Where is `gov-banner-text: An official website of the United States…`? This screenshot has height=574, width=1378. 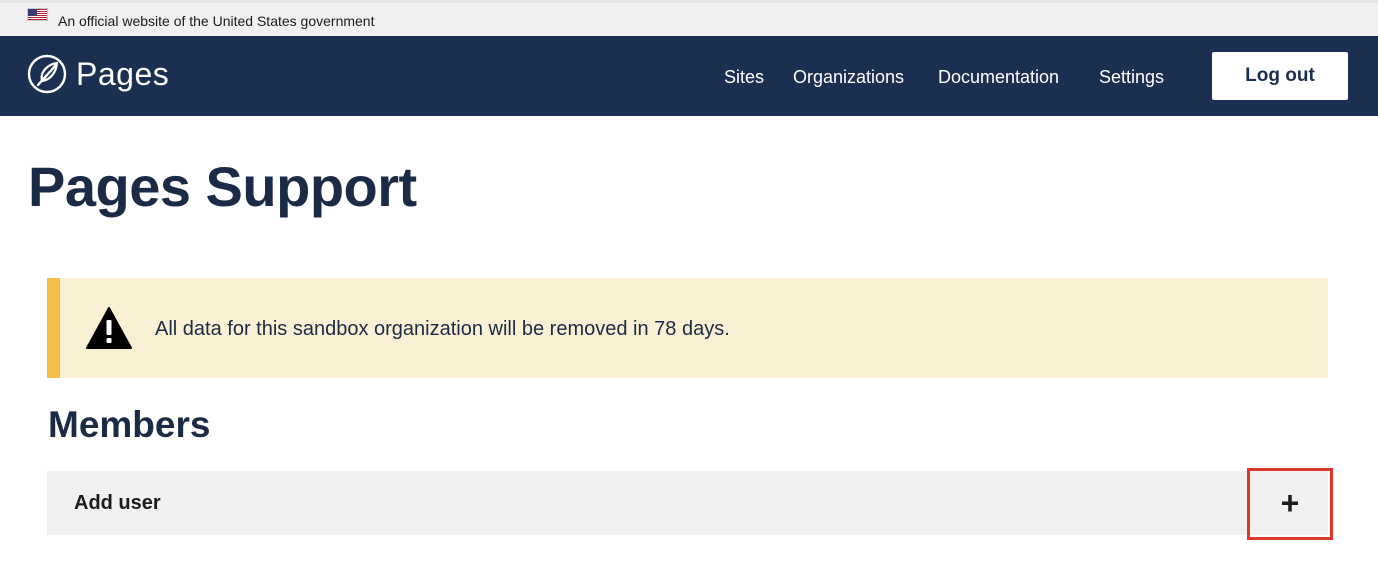
gov-banner-text: An official website of the United States… is located at coordinates (216, 21).